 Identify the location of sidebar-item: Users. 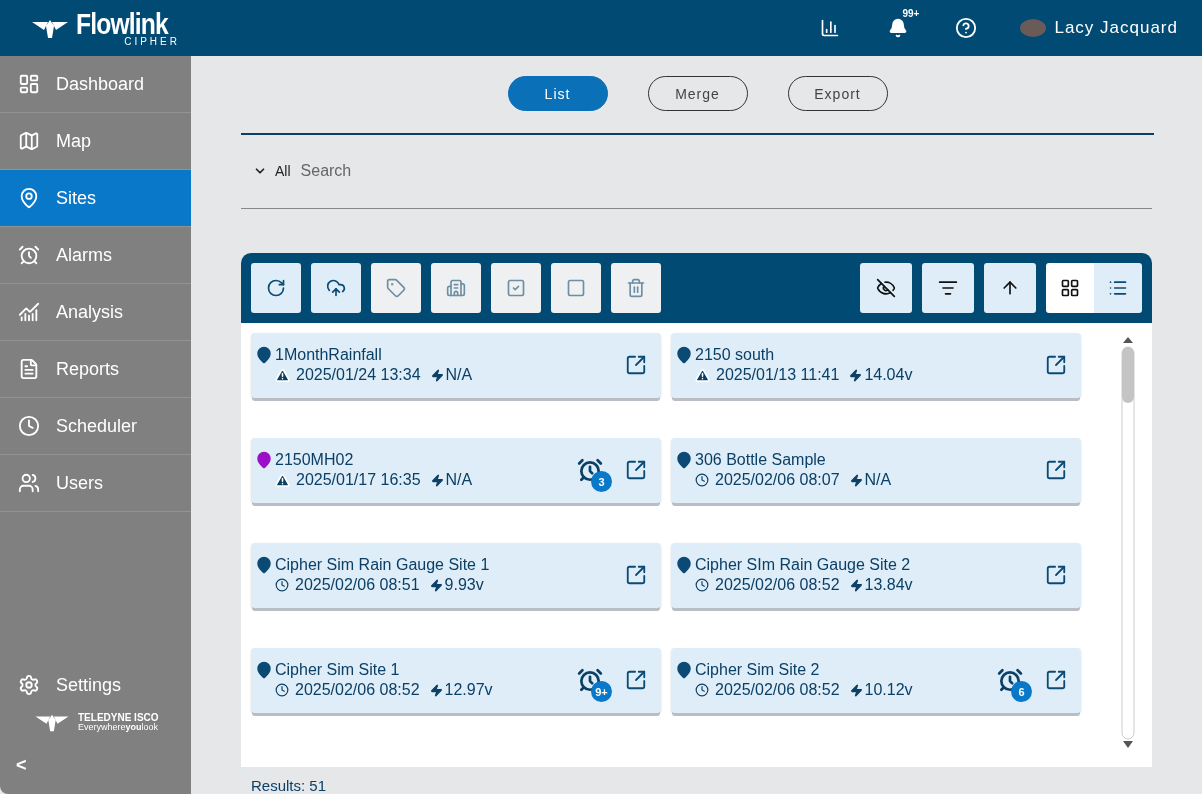
(95, 483).